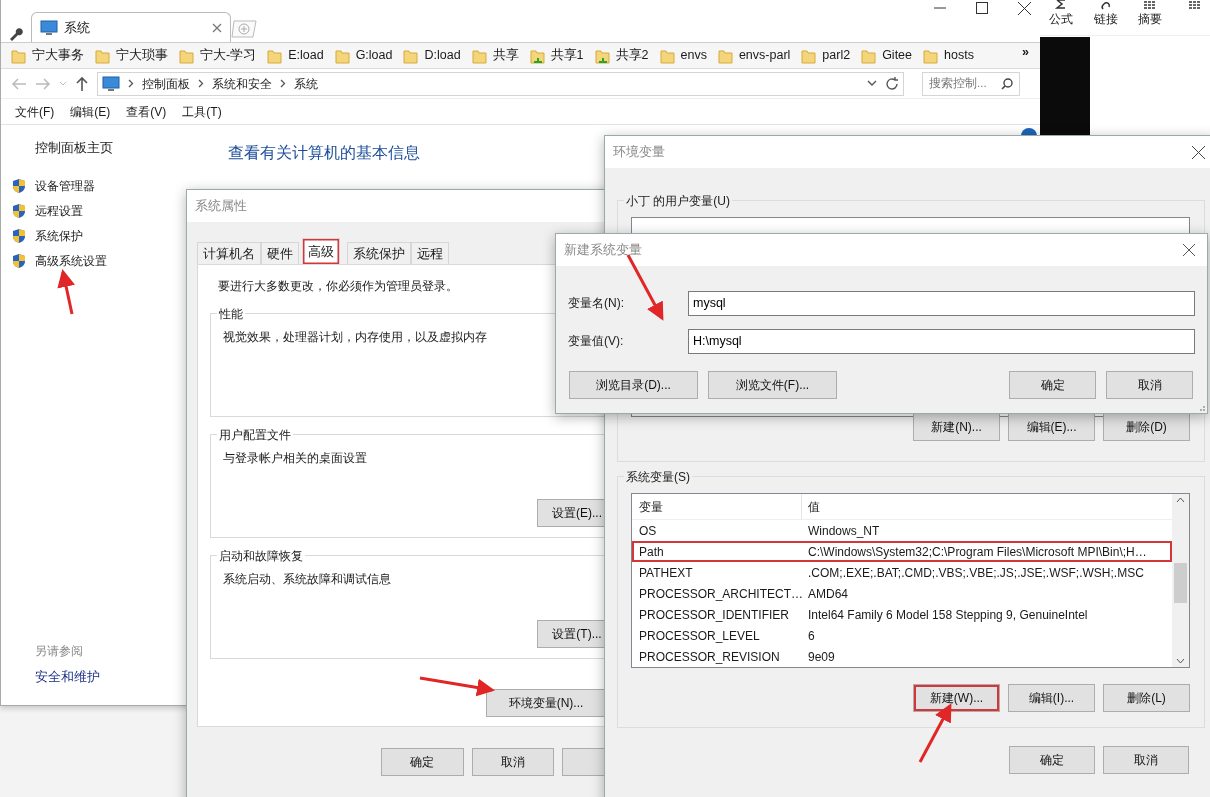 The image size is (1210, 797). I want to click on sidebar-link: 远程设置, so click(59, 211).